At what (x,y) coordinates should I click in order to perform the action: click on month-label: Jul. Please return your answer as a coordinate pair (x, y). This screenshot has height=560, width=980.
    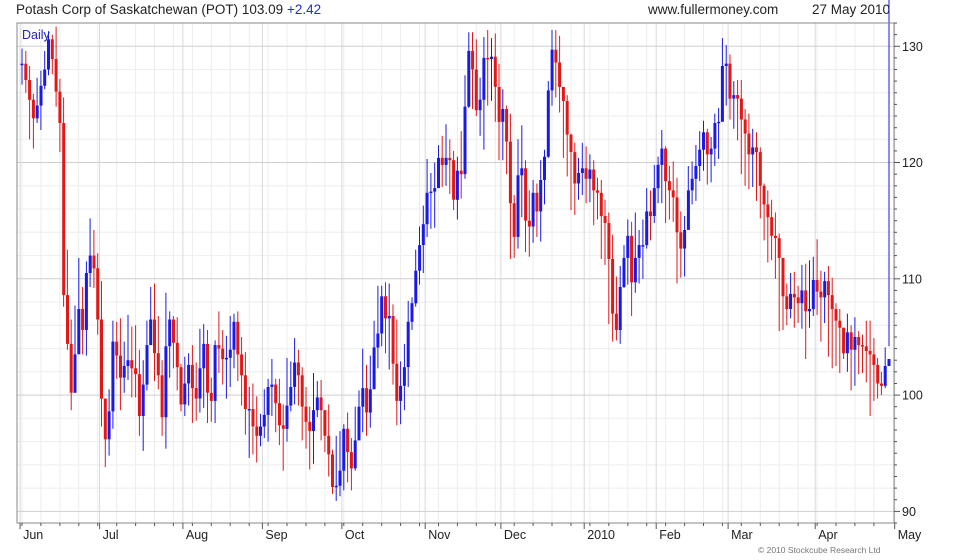
    Looking at the image, I should click on (111, 535).